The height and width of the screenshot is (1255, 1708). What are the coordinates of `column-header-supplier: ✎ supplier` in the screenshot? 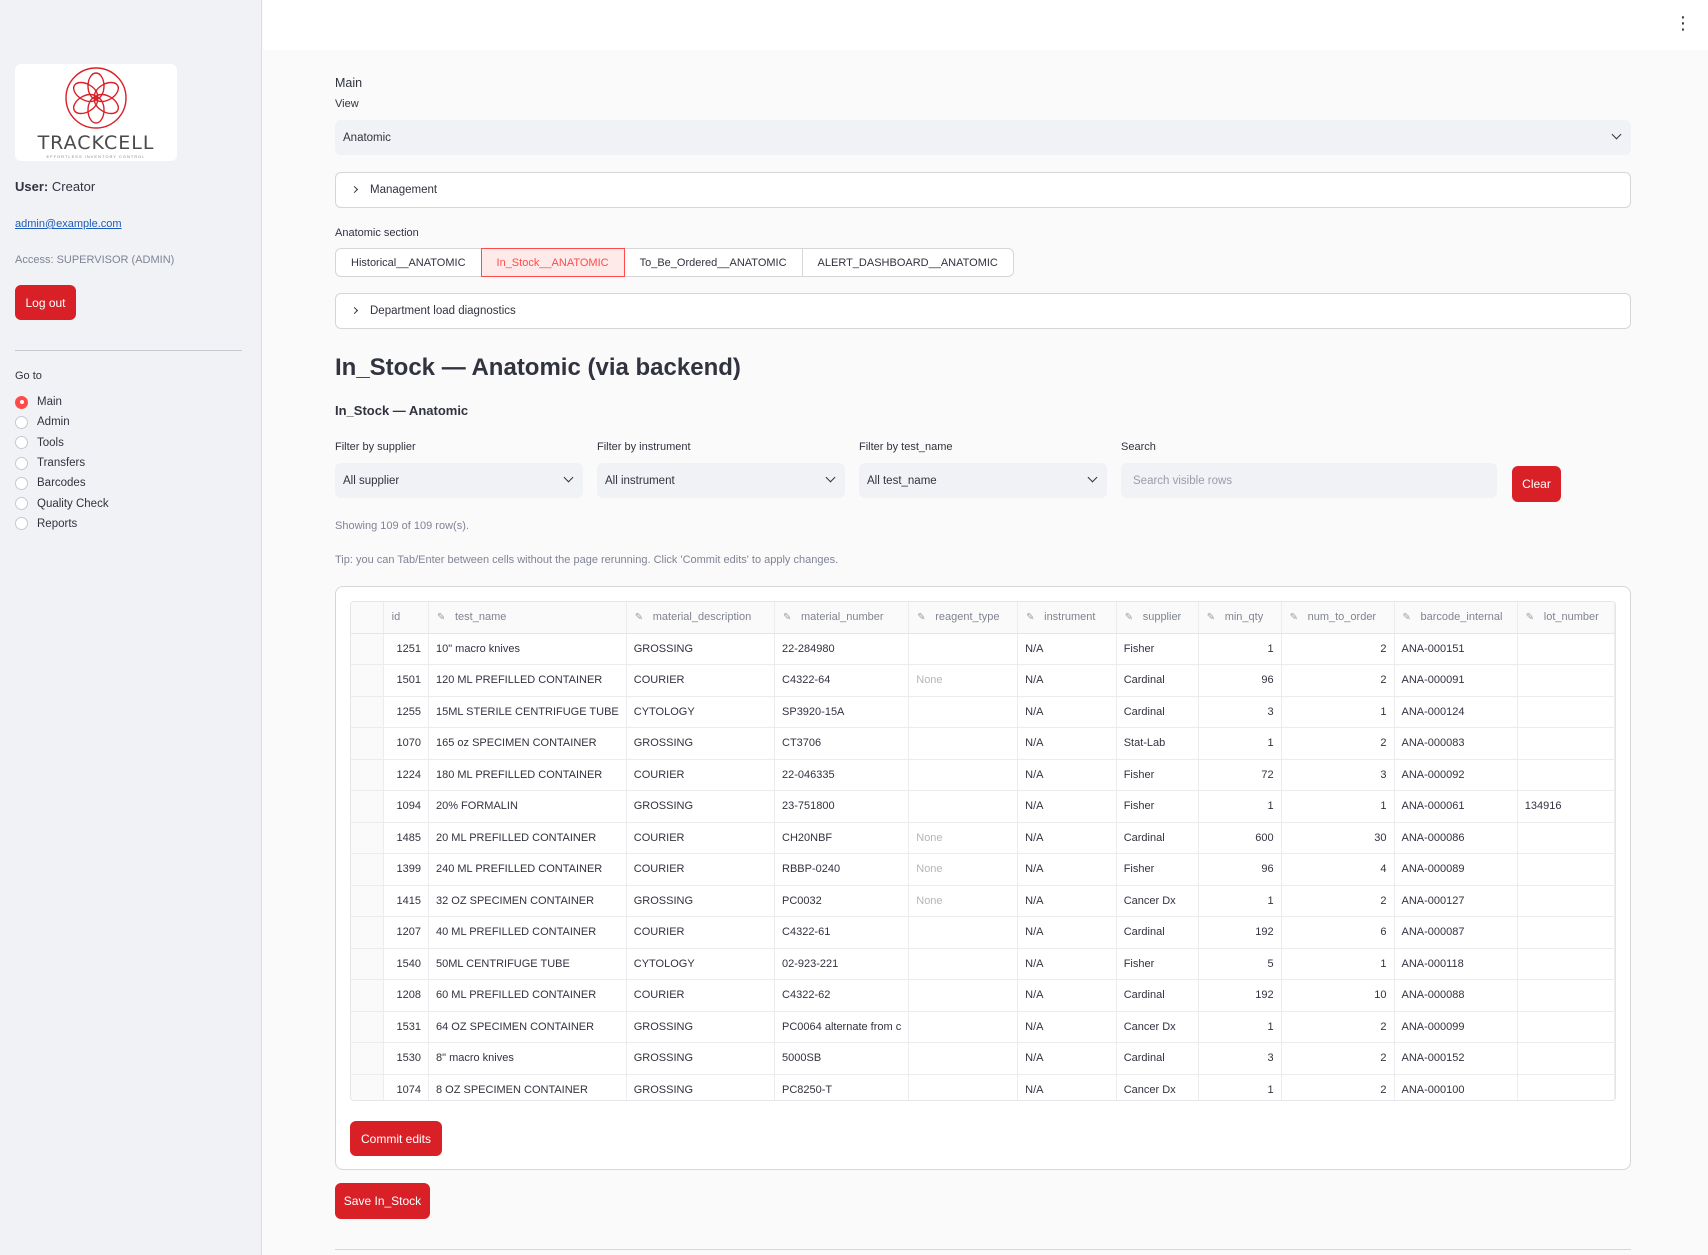 It's located at (1157, 618).